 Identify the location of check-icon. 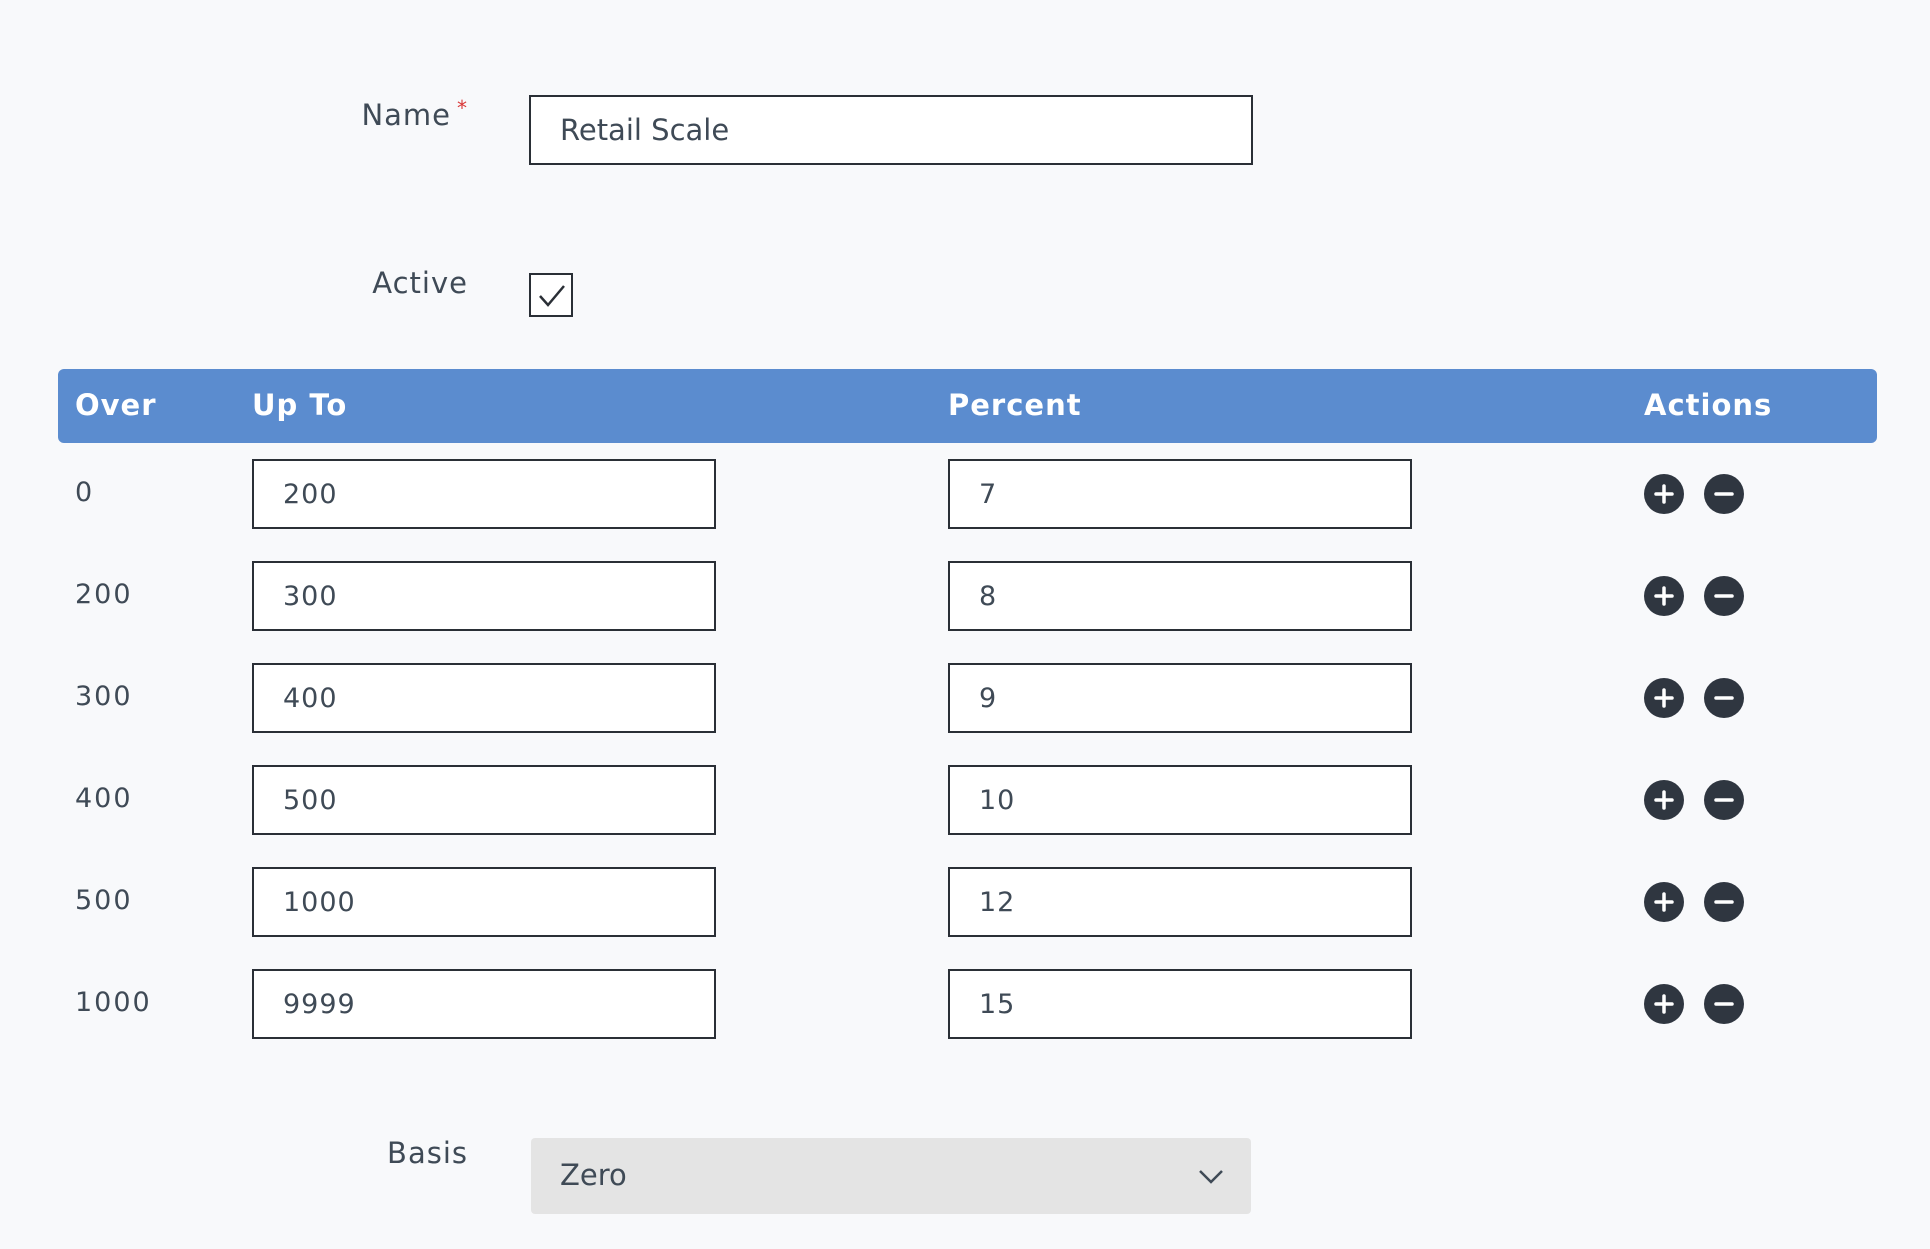
(552, 296).